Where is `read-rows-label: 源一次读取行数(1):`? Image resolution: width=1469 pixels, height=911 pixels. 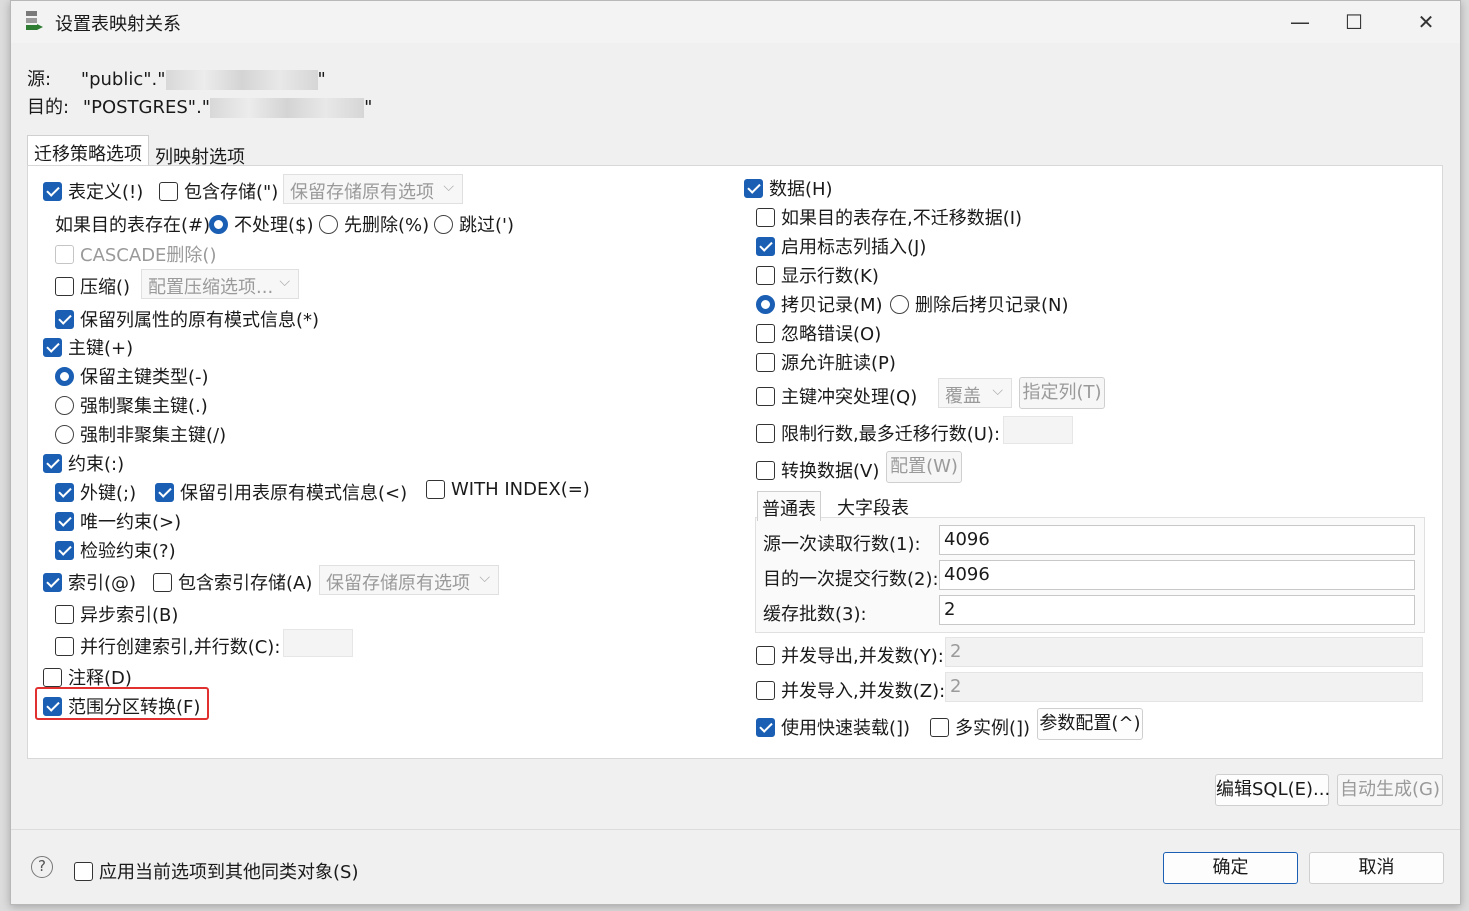
read-rows-label: 源一次读取行数(1): is located at coordinates (842, 544).